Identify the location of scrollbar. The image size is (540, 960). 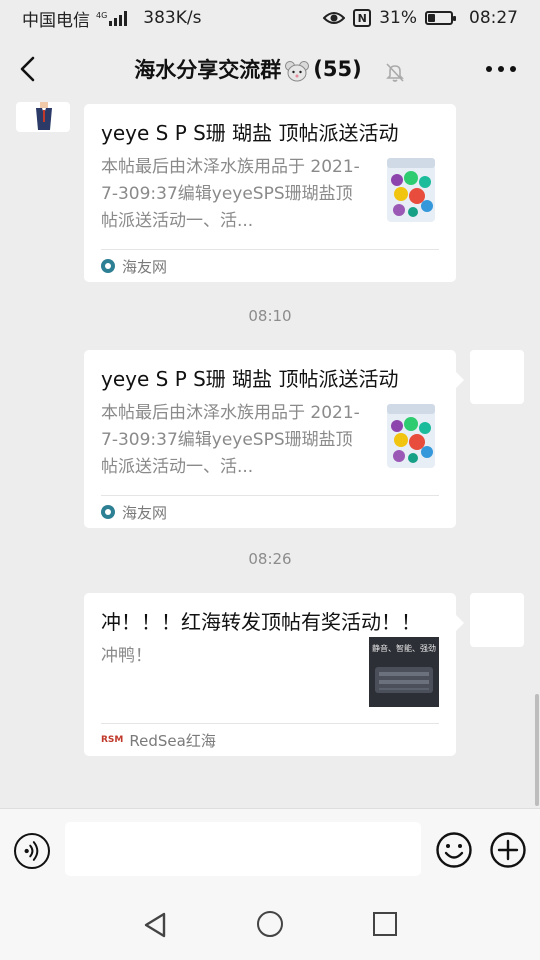
(537, 750).